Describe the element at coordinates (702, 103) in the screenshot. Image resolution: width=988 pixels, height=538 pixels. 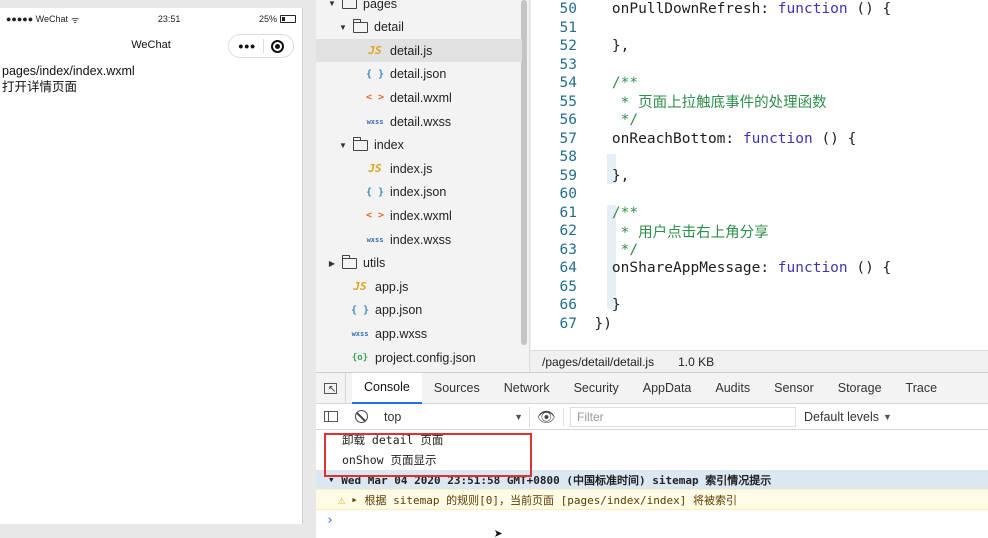
I see `code-text: * 页面上拉触底事件的处理函数` at that location.